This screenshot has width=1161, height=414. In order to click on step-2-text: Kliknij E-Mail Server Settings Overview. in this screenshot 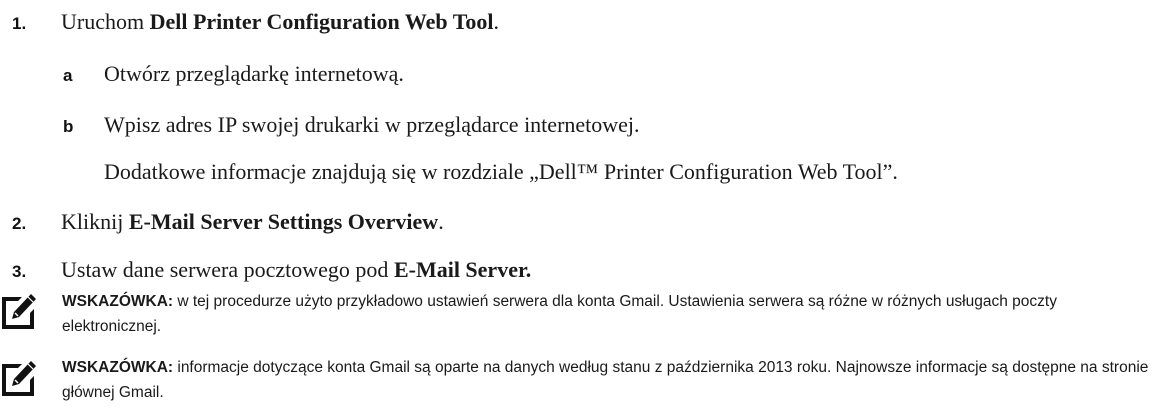, I will do `click(252, 222)`.